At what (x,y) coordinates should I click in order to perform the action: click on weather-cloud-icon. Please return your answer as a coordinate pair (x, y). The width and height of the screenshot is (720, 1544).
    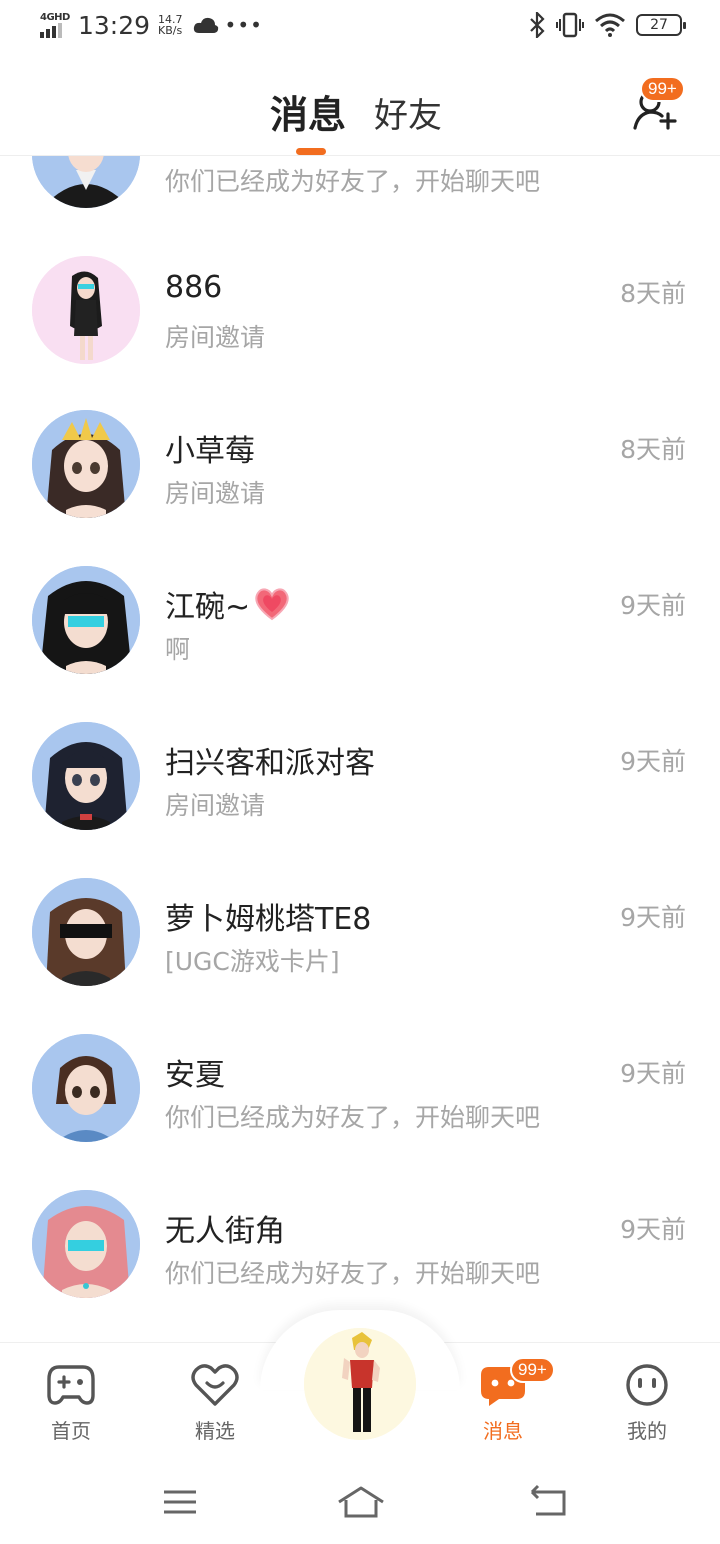
    Looking at the image, I should click on (205, 25).